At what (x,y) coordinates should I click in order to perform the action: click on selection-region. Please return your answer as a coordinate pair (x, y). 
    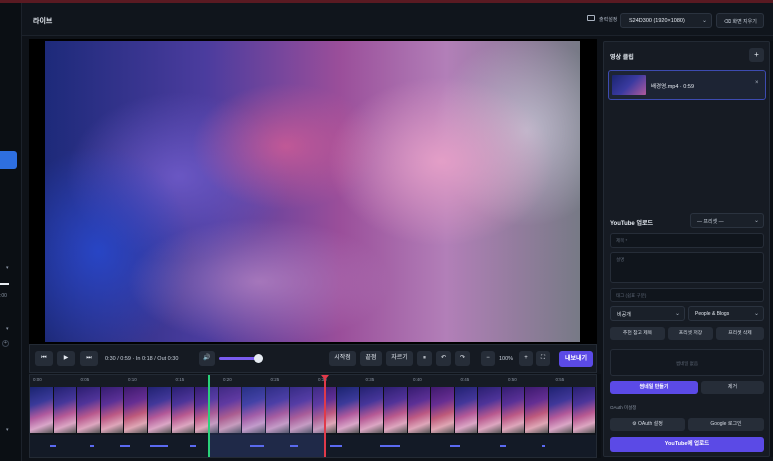
    Looking at the image, I should click on (266, 422).